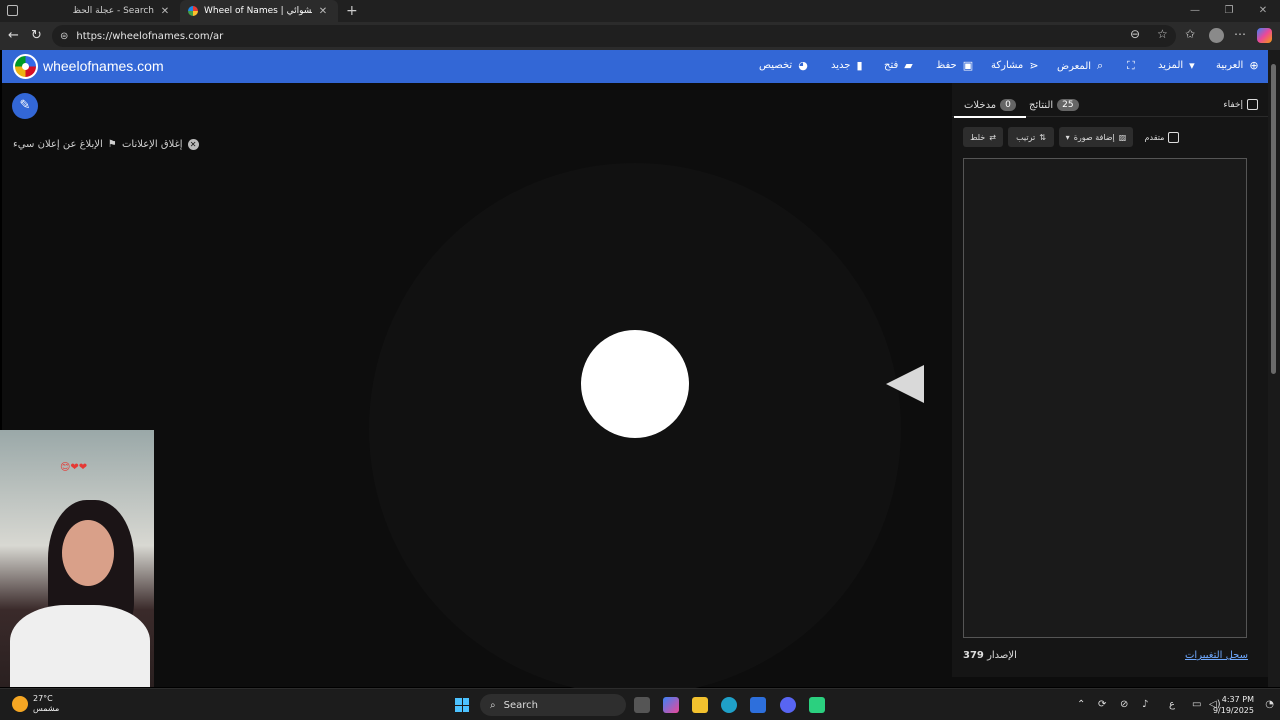 Image resolution: width=1280 pixels, height=720 pixels. What do you see at coordinates (1195, 11) in the screenshot?
I see `minimize-icon: —` at bounding box center [1195, 11].